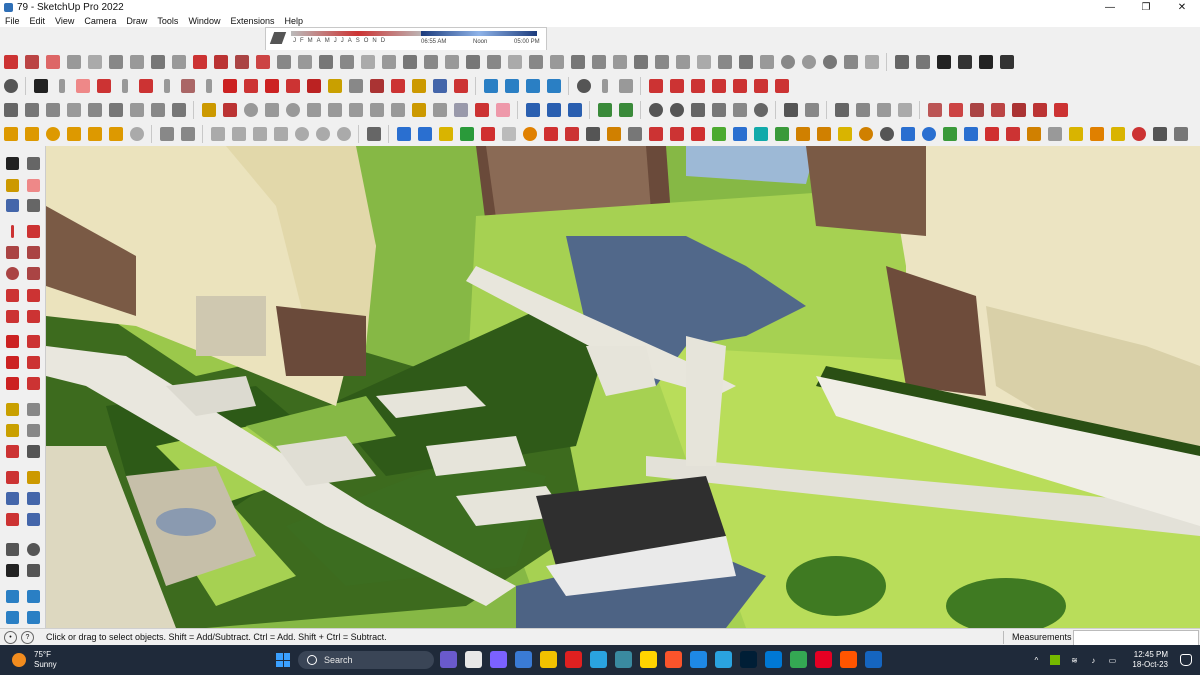  I want to click on box-red-icon, so click(955, 110).